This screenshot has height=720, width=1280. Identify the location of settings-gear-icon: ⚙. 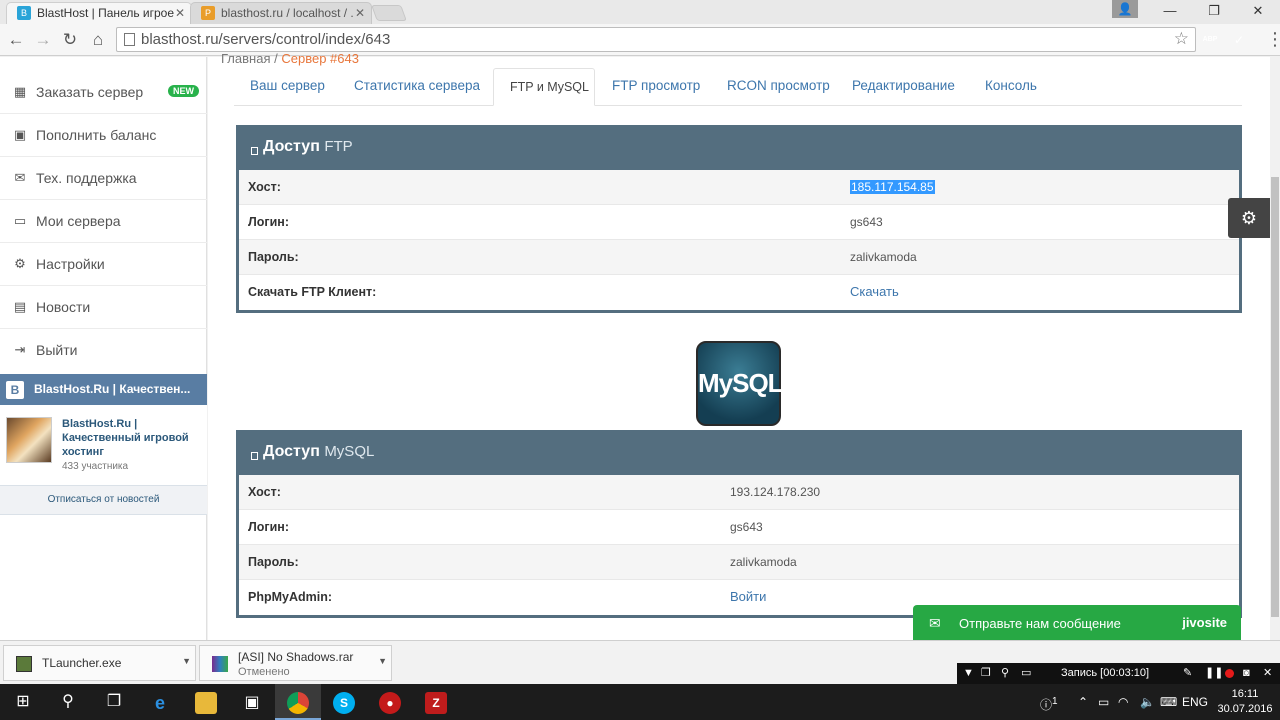
(1249, 218).